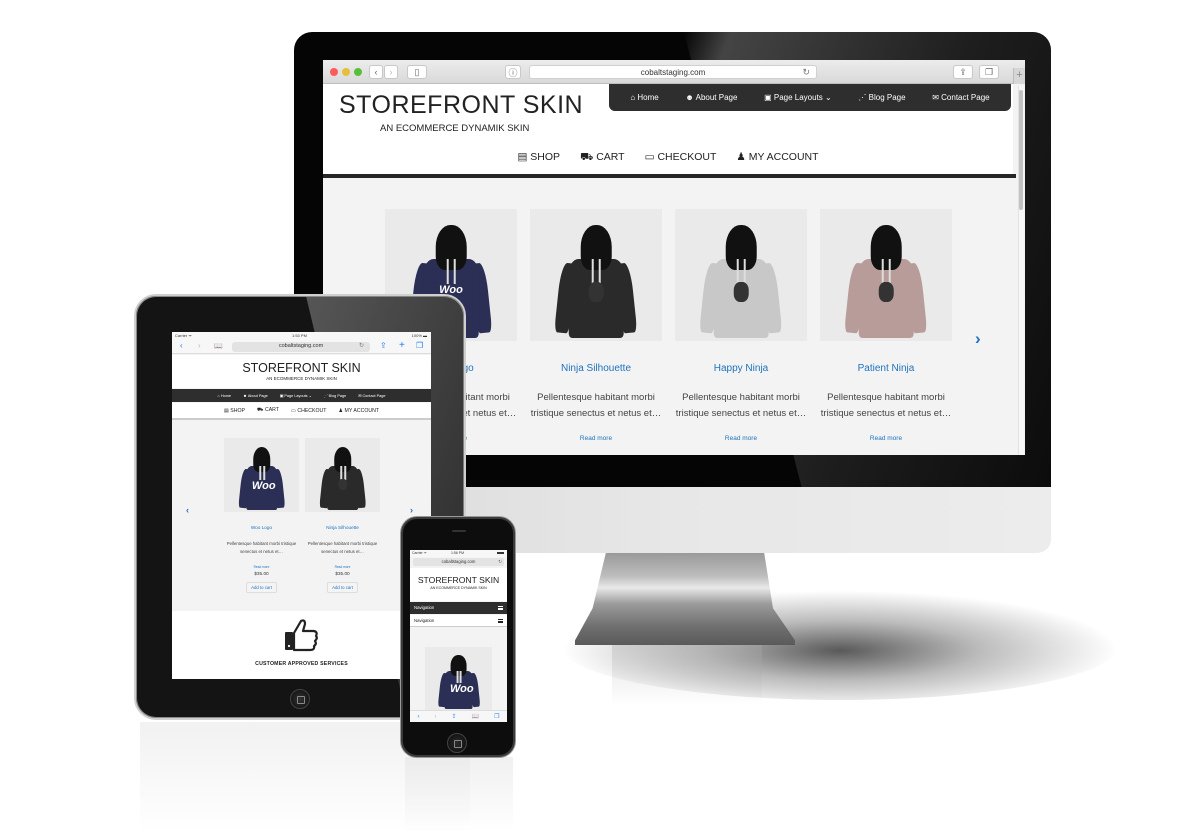  I want to click on feature-label: CUSTOMER APPROVED SERVICES, so click(301, 664).